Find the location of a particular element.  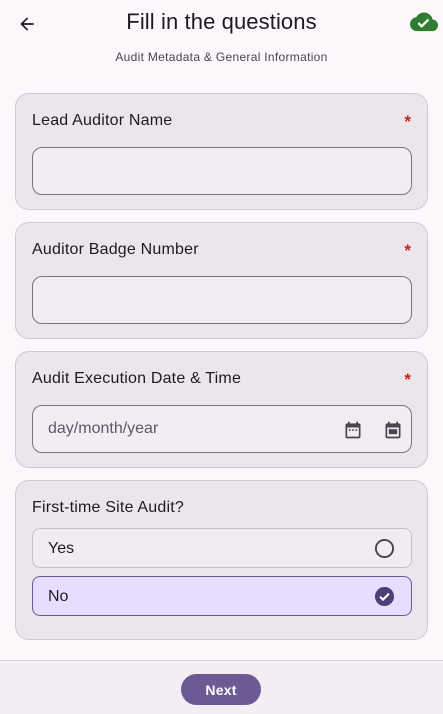

option-label: Yes is located at coordinates (61, 548).